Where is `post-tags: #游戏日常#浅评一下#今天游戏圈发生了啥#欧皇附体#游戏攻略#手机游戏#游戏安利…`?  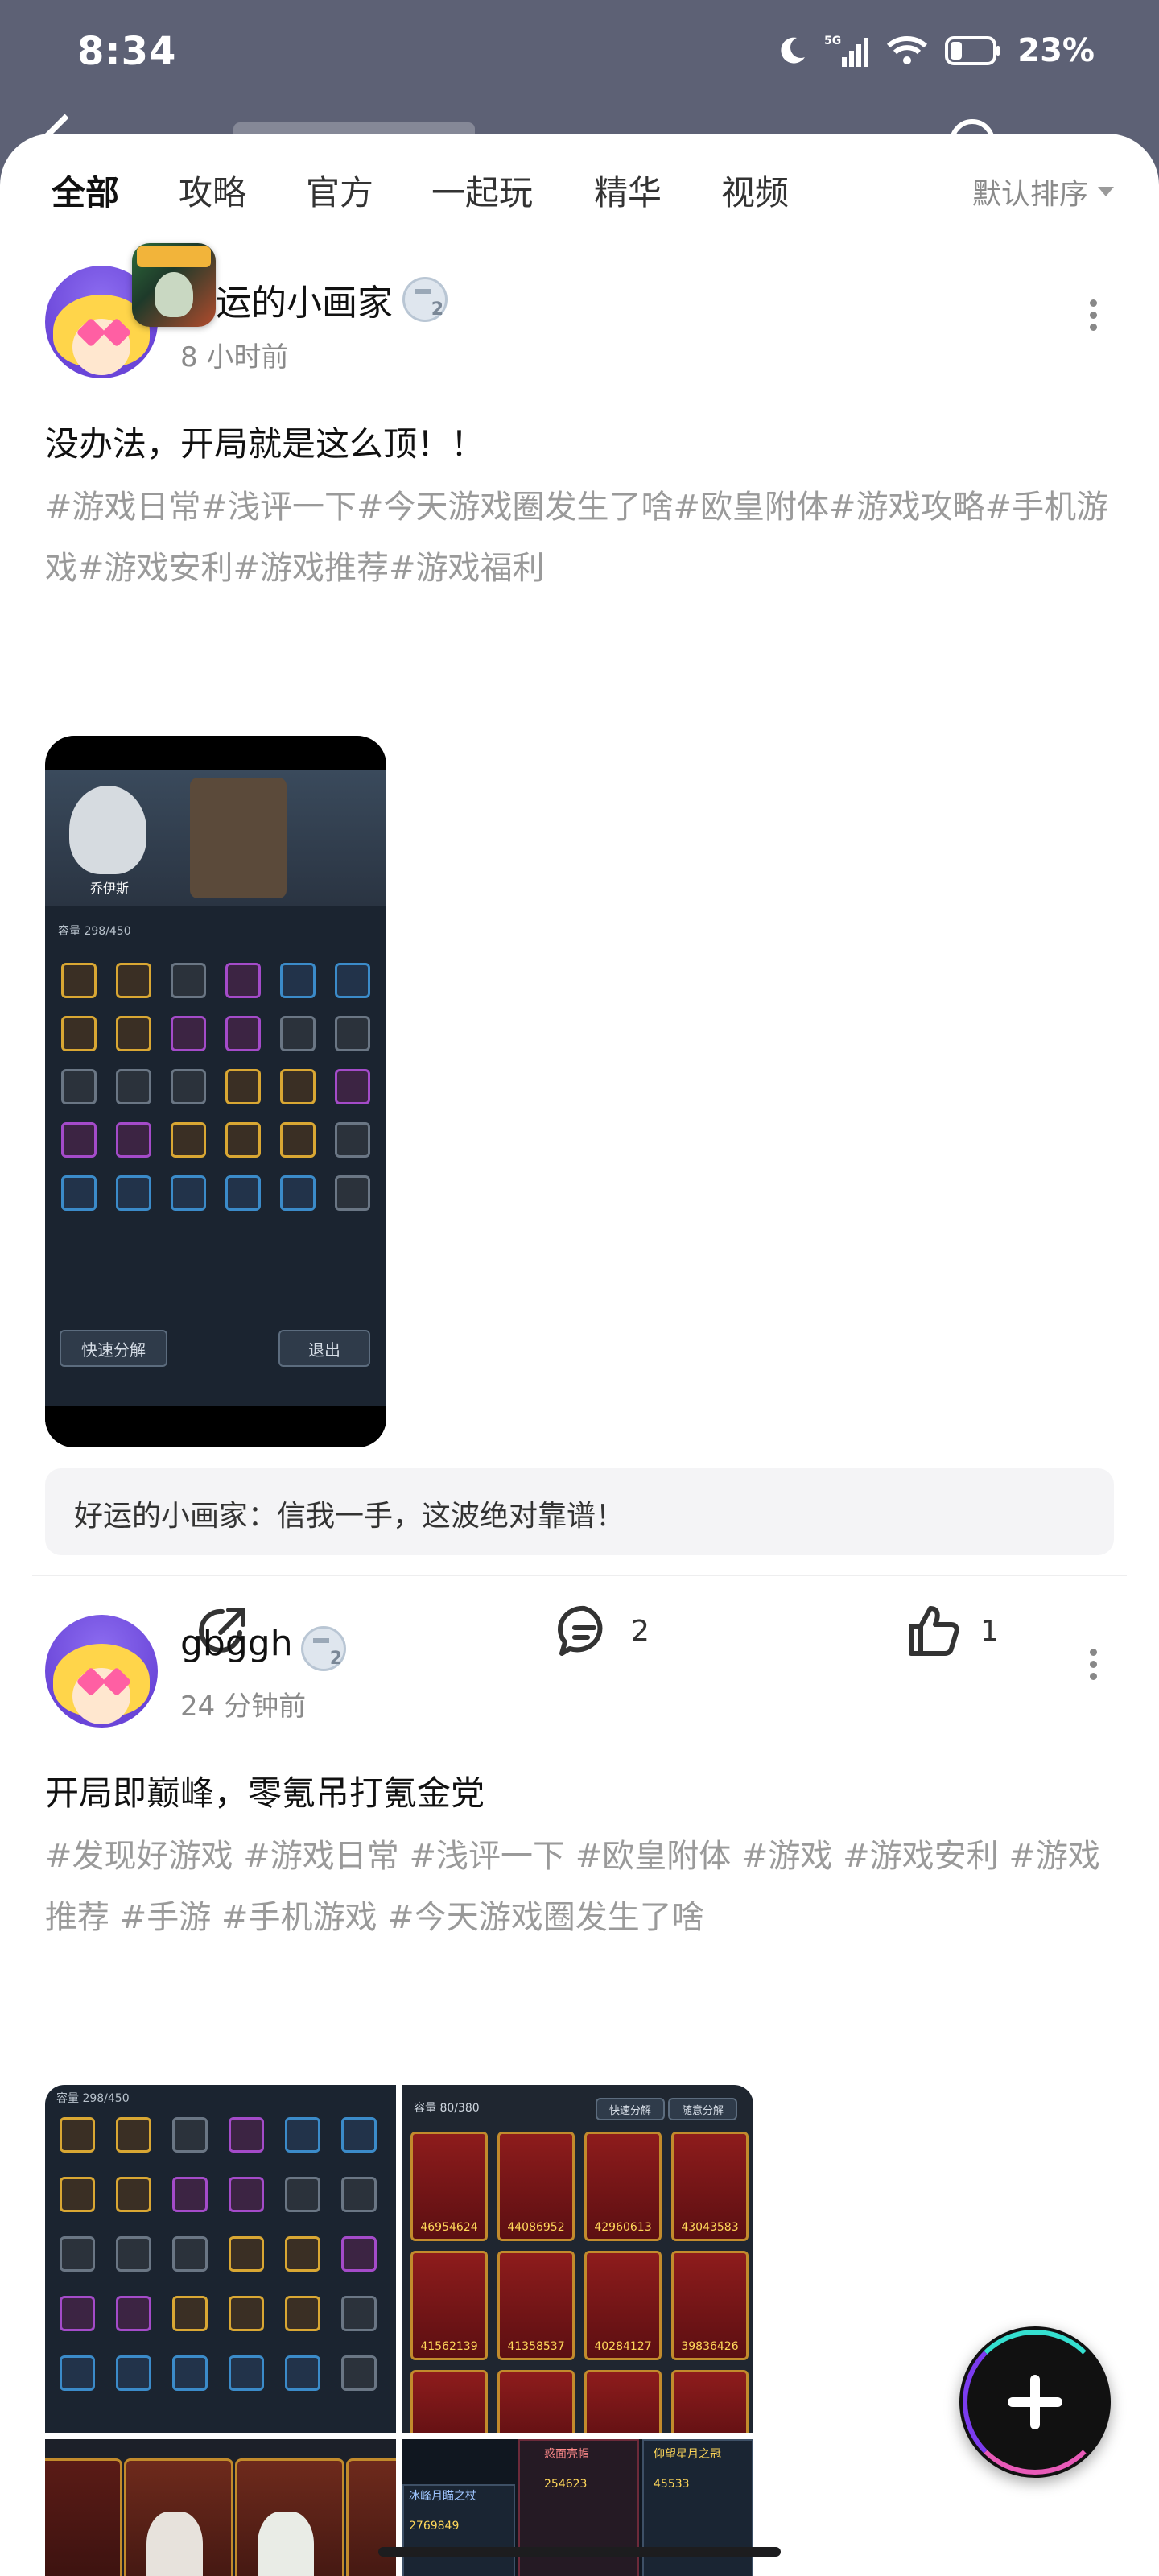 post-tags: #游戏日常#浅评一下#今天游戏圈发生了啥#欧皇附体#游戏攻略#手机游戏#游戏安利… is located at coordinates (580, 538).